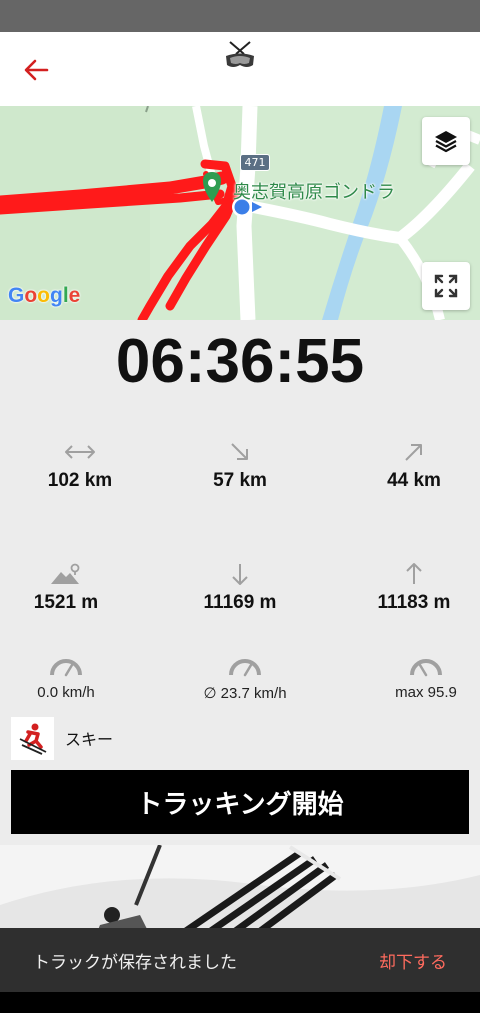 Image resolution: width=480 pixels, height=1013 pixels. Describe the element at coordinates (314, 192) in the screenshot. I see `place-label: 奥志賀高原ゴンドラ` at that location.